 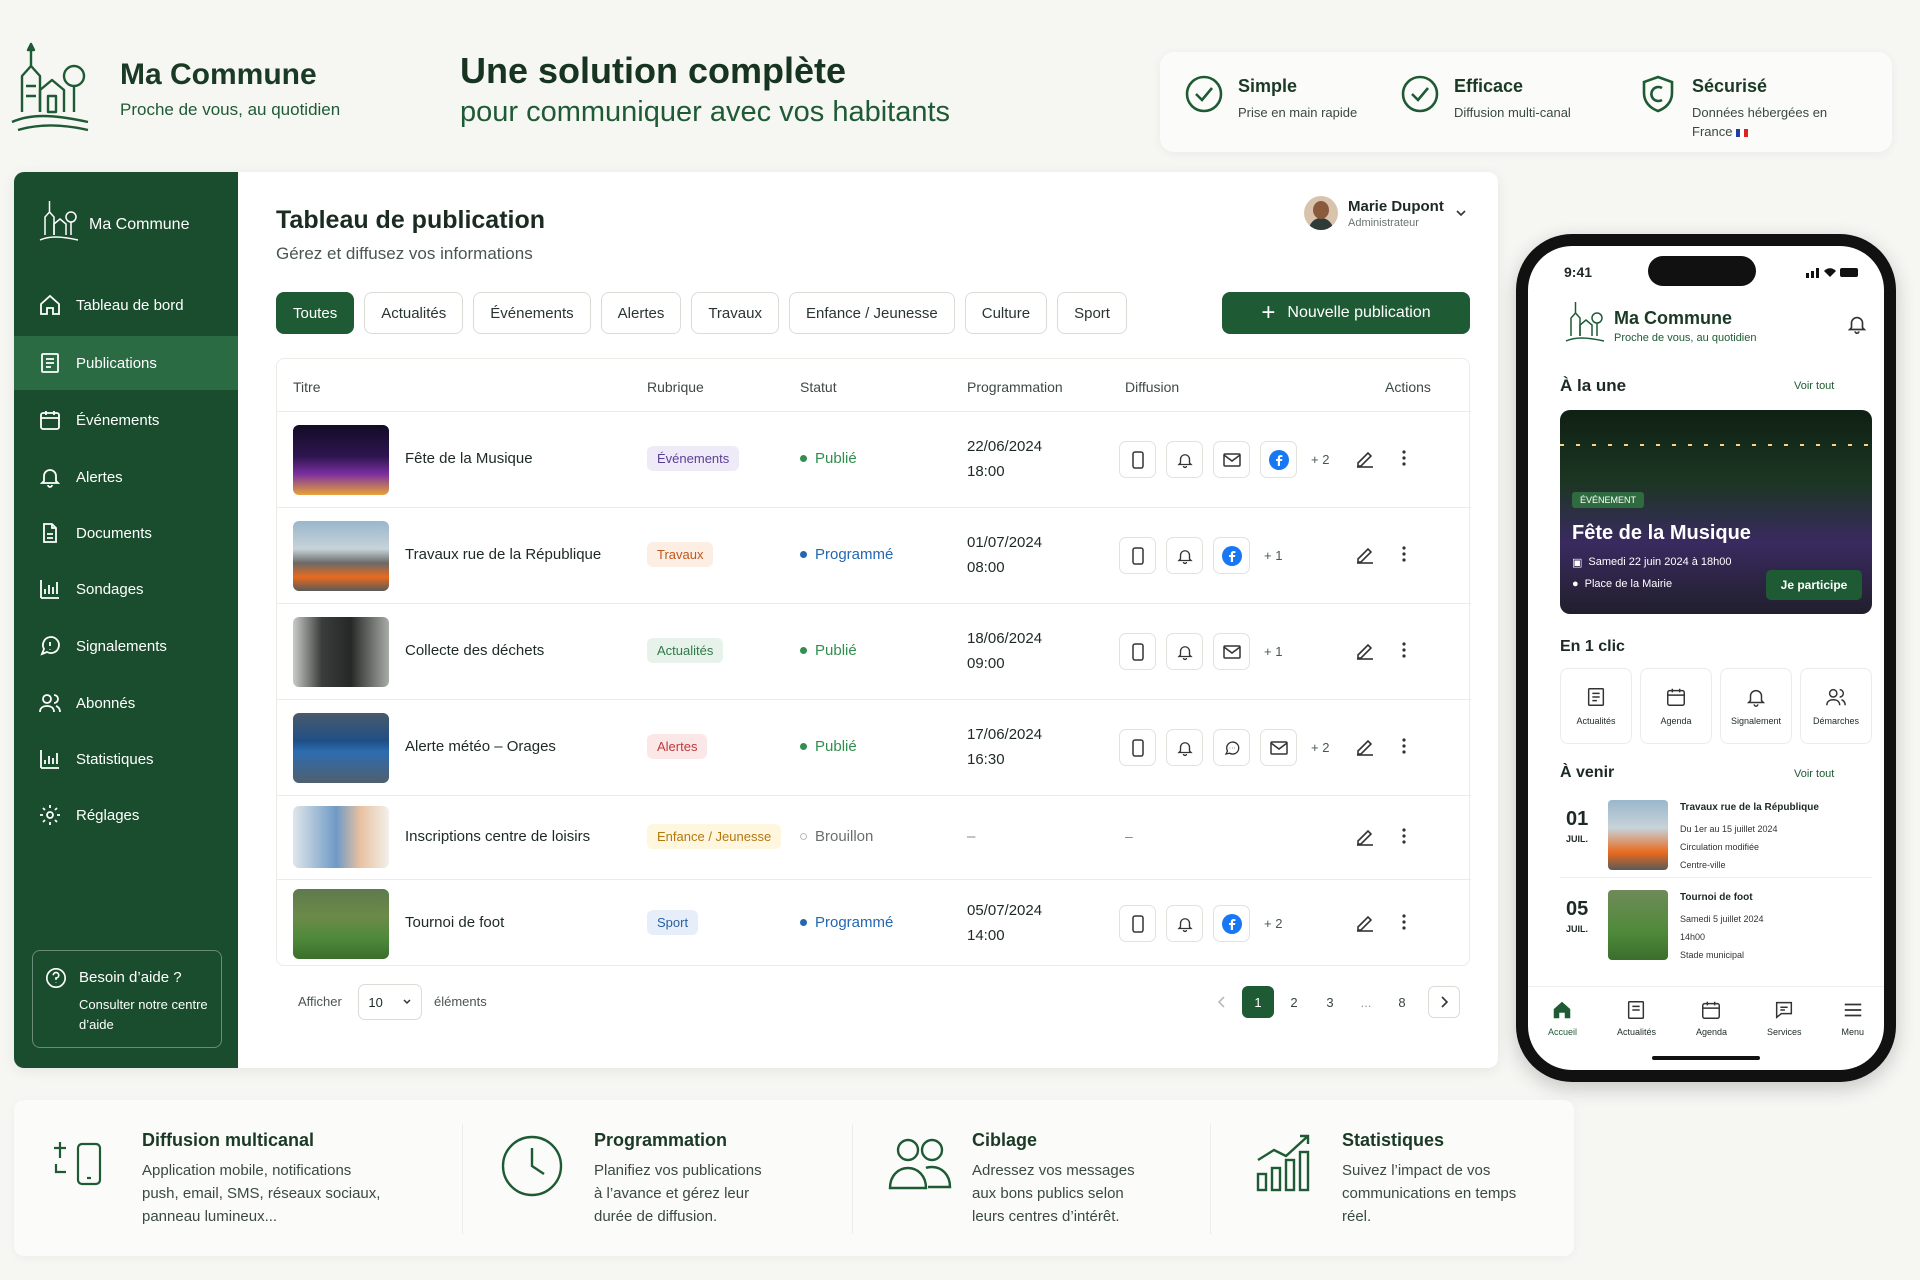 I want to click on app-logo, so click(x=1585, y=322).